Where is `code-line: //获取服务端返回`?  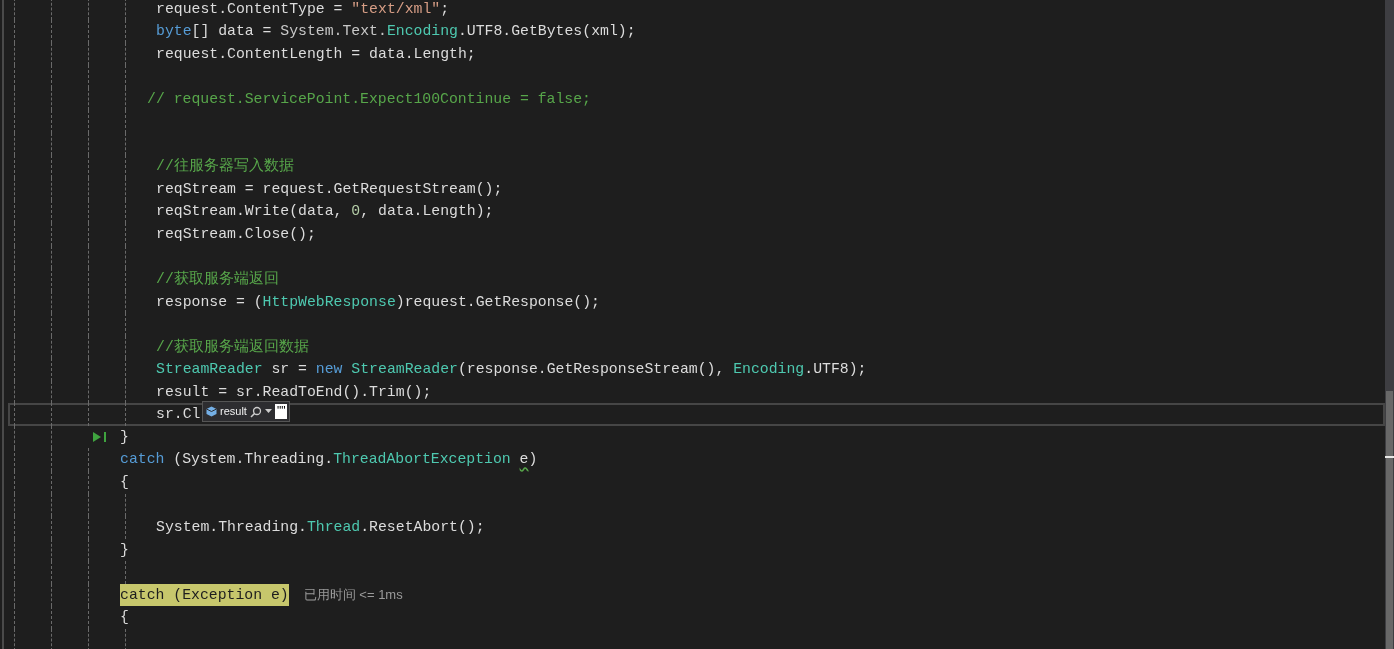
code-line: //获取服务端返回 is located at coordinates (217, 279).